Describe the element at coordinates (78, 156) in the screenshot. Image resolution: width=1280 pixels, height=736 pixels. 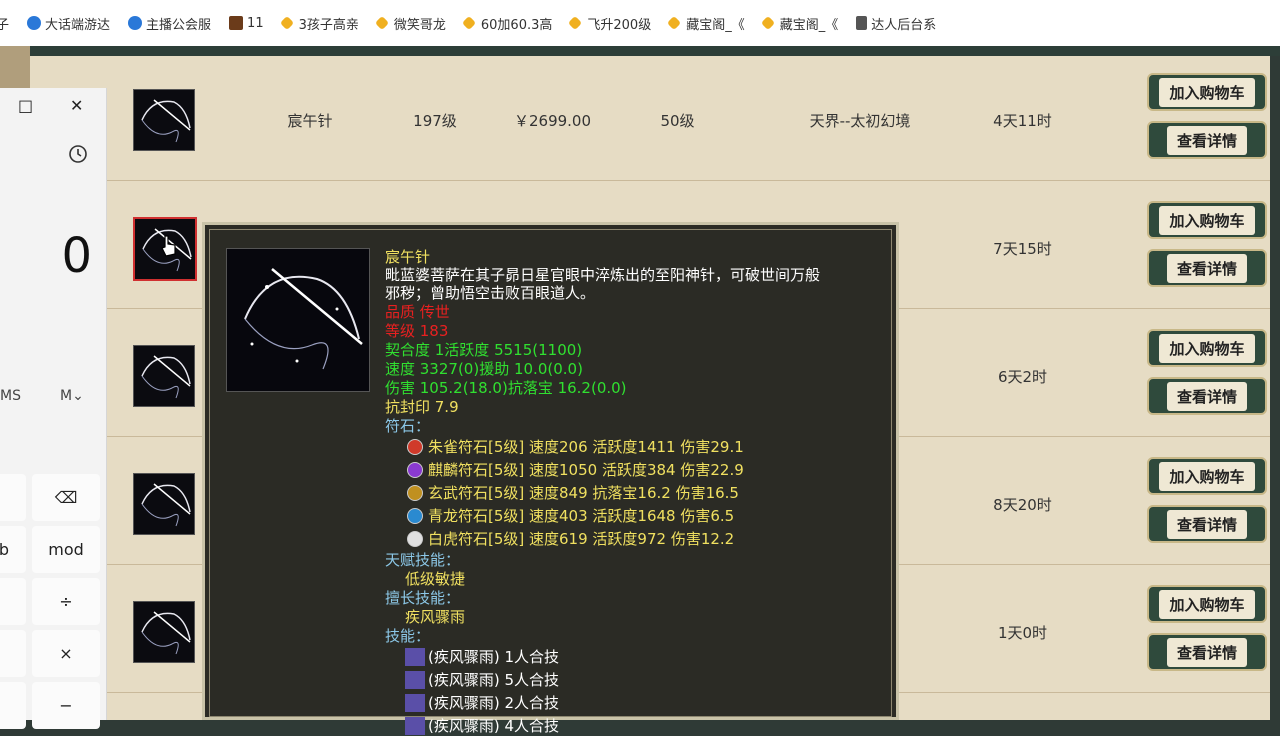
I see `history-icon` at that location.